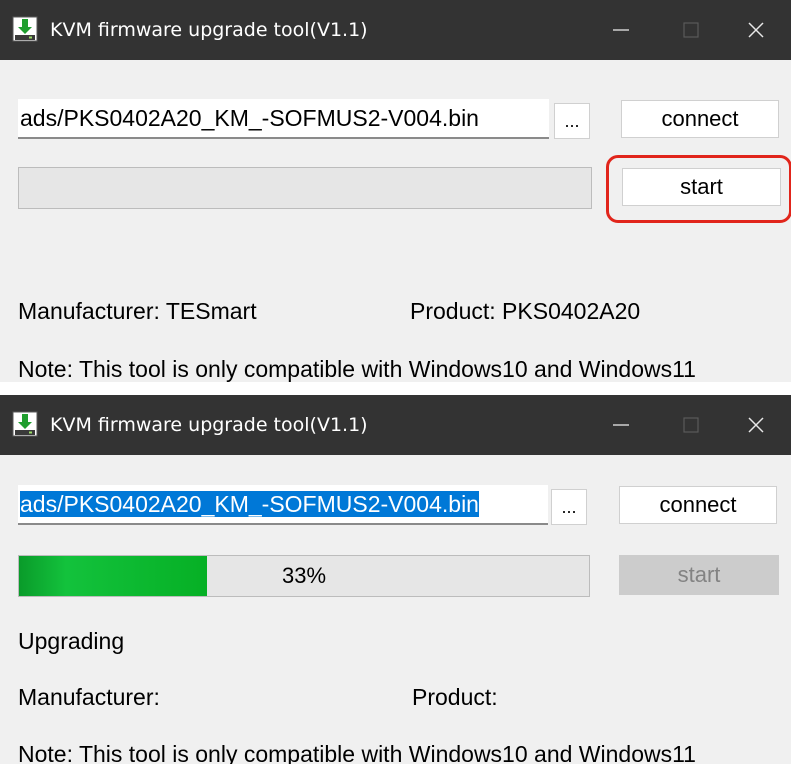  What do you see at coordinates (89, 697) in the screenshot?
I see `manufacturer-label: Manufacturer:` at bounding box center [89, 697].